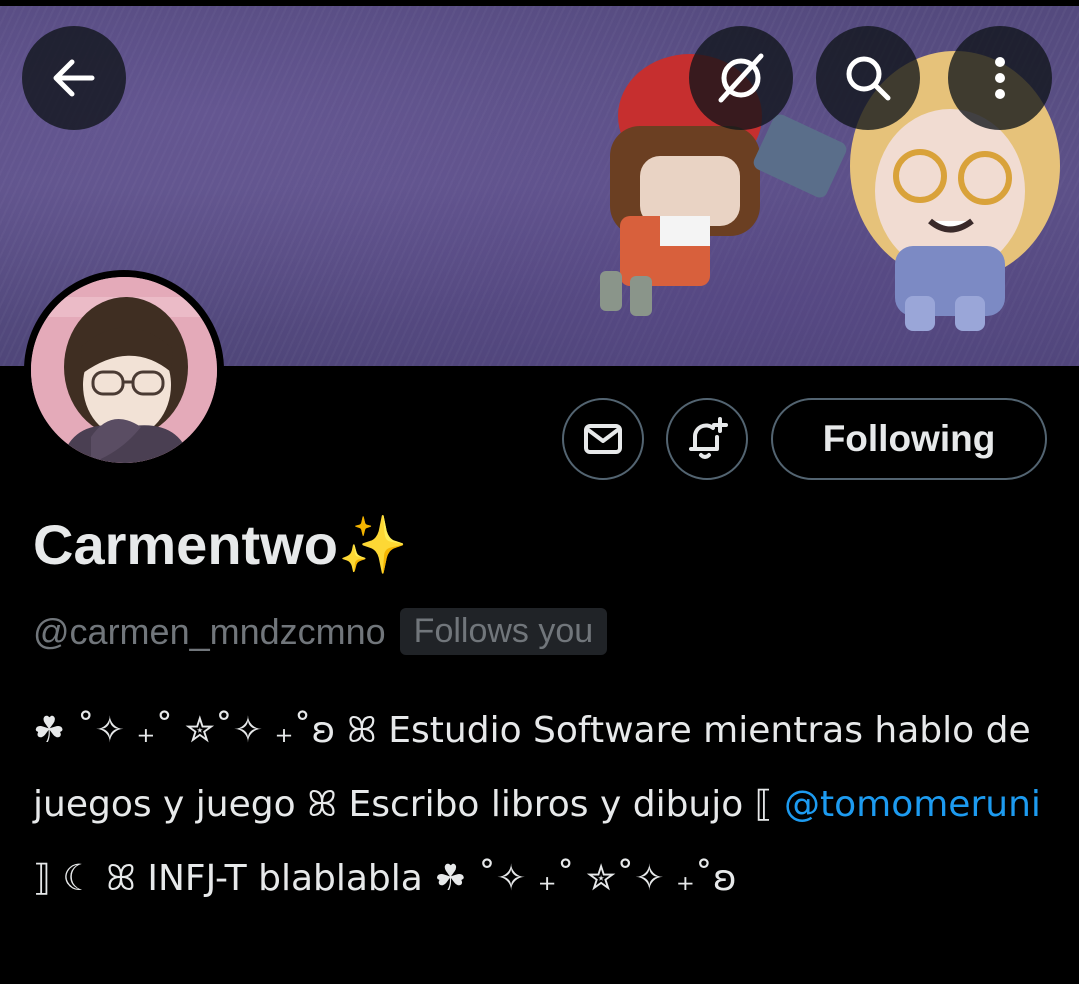 The width and height of the screenshot is (1079, 984). I want to click on bio-text-part2: ⟧ ☾ ꕤ INFJ-T blablabla ☘︎ ˚✧ ₊˚ ✮˚✧ ₊˚ʚ, so click(385, 878).